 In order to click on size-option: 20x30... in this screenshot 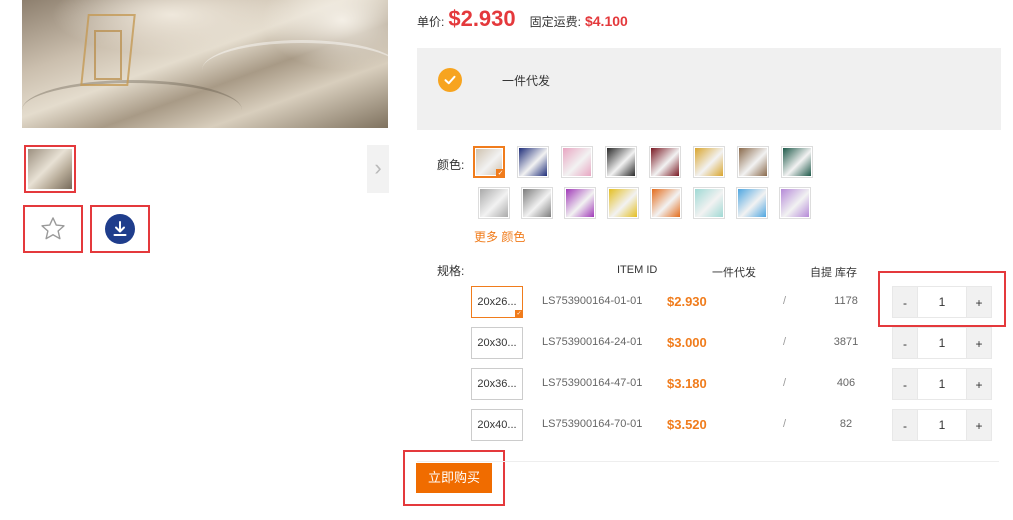, I will do `click(497, 343)`.